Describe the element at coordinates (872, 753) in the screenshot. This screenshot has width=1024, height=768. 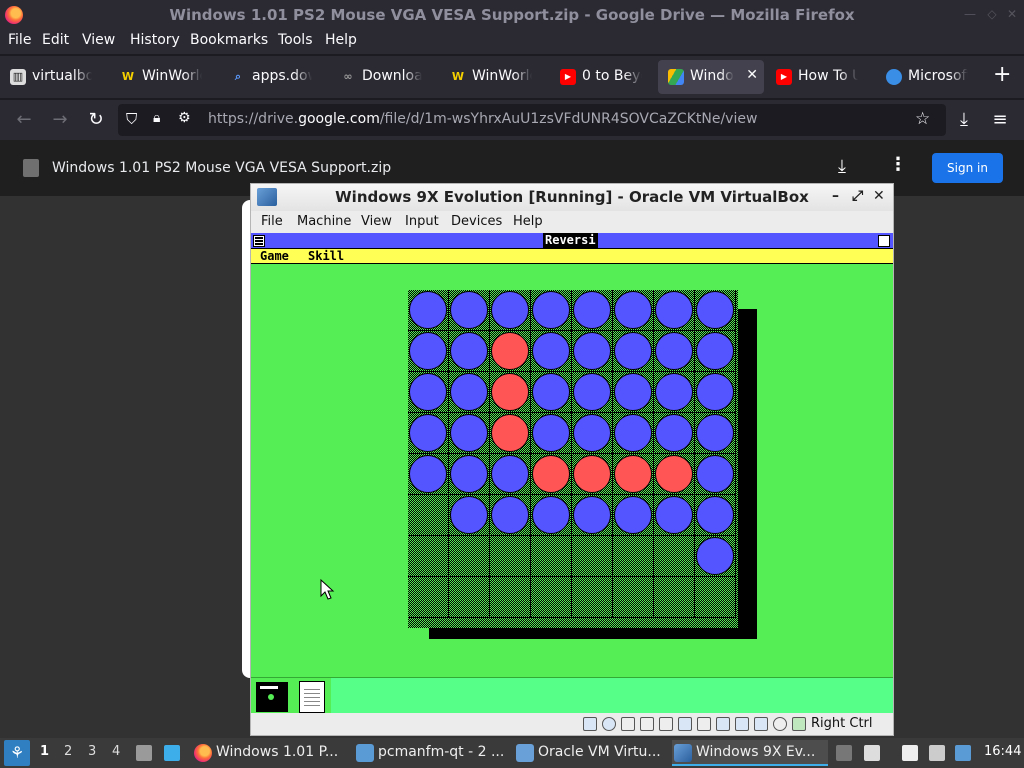
I see `volume-icon` at that location.